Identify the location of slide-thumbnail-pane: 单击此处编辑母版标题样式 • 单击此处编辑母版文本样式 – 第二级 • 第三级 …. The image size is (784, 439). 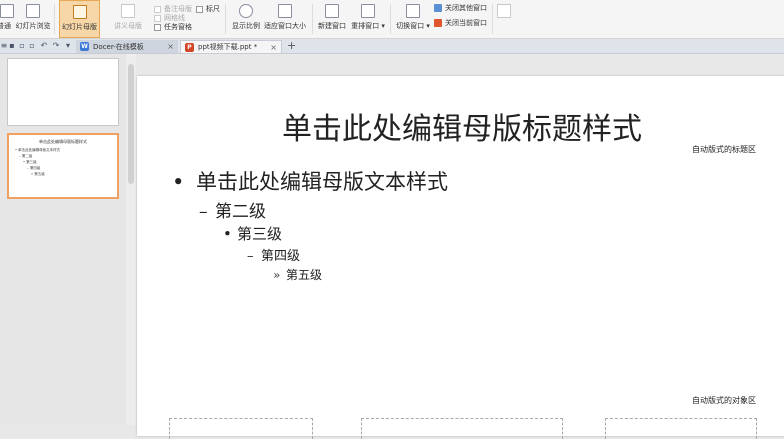
(63, 239).